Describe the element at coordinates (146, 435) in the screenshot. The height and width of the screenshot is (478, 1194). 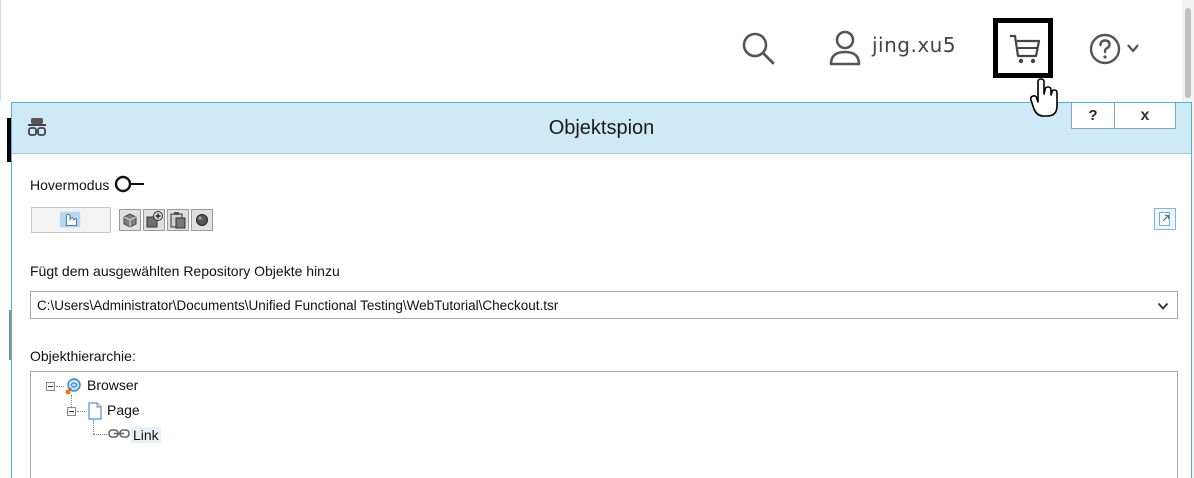
I see `tree-item-link: Link` at that location.